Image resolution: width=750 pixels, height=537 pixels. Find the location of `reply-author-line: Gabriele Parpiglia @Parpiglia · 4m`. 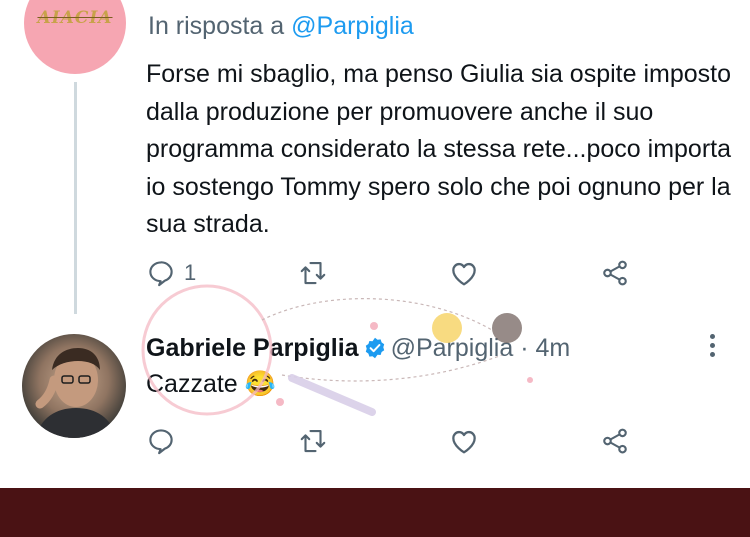

reply-author-line: Gabriele Parpiglia @Parpiglia · 4m is located at coordinates (358, 350).